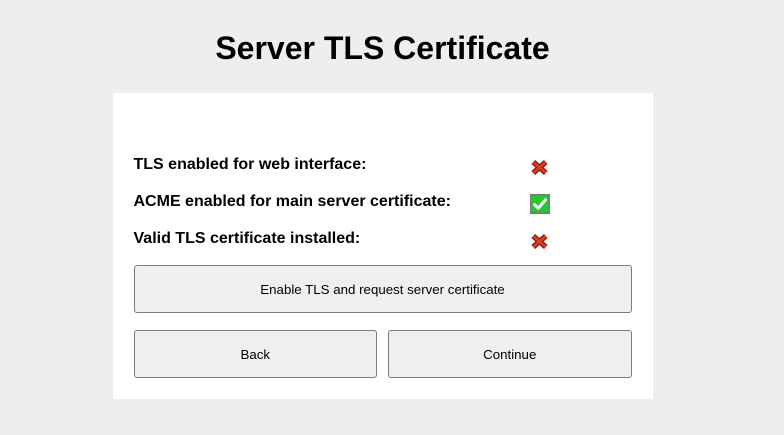 The image size is (784, 435). What do you see at coordinates (382, 48) in the screenshot?
I see `page-title: Server TLS Certificate` at bounding box center [382, 48].